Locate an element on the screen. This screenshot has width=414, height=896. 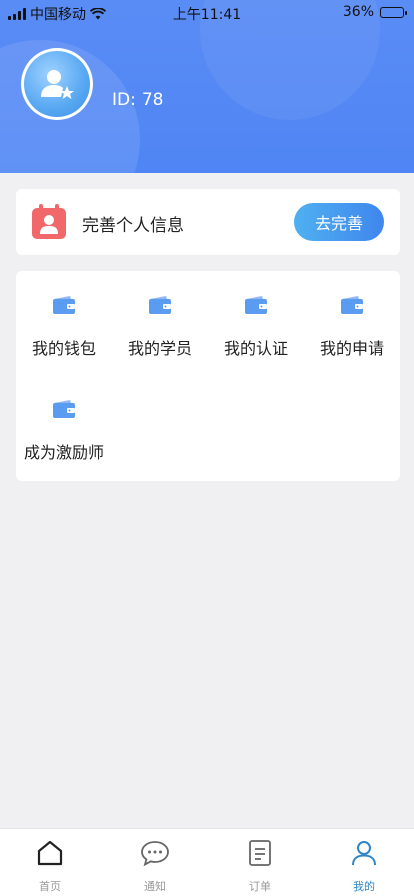
tab-home: 首页 is located at coordinates (50, 866).